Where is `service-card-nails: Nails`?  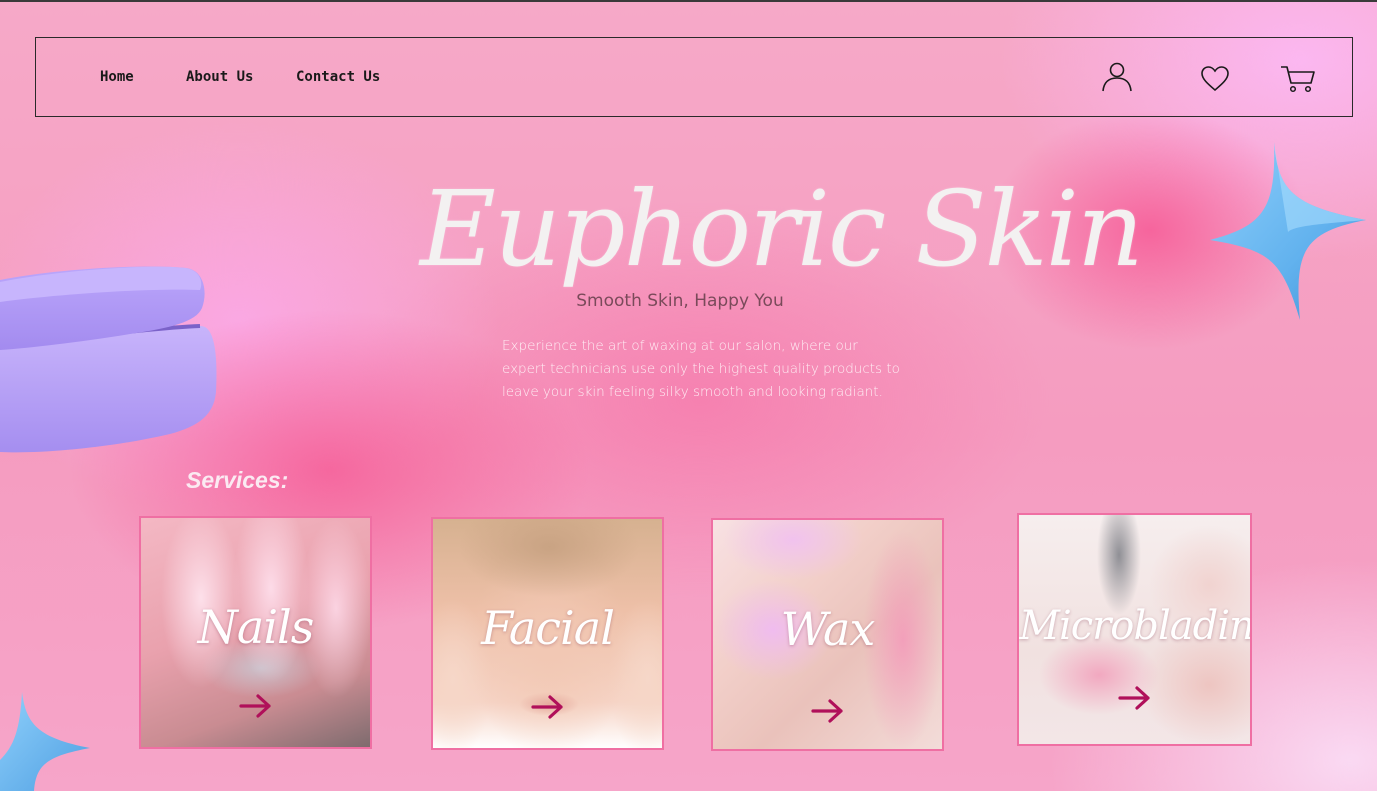
service-card-nails: Nails is located at coordinates (255, 632).